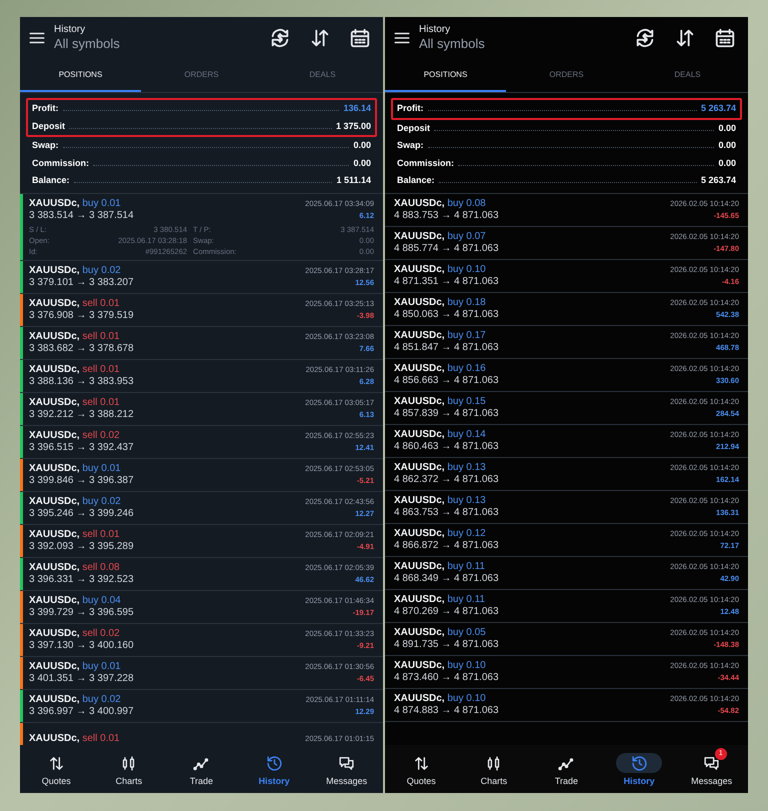 Image resolution: width=768 pixels, height=811 pixels. I want to click on price-range: 3 376.908 → 3 379.519, so click(81, 316).